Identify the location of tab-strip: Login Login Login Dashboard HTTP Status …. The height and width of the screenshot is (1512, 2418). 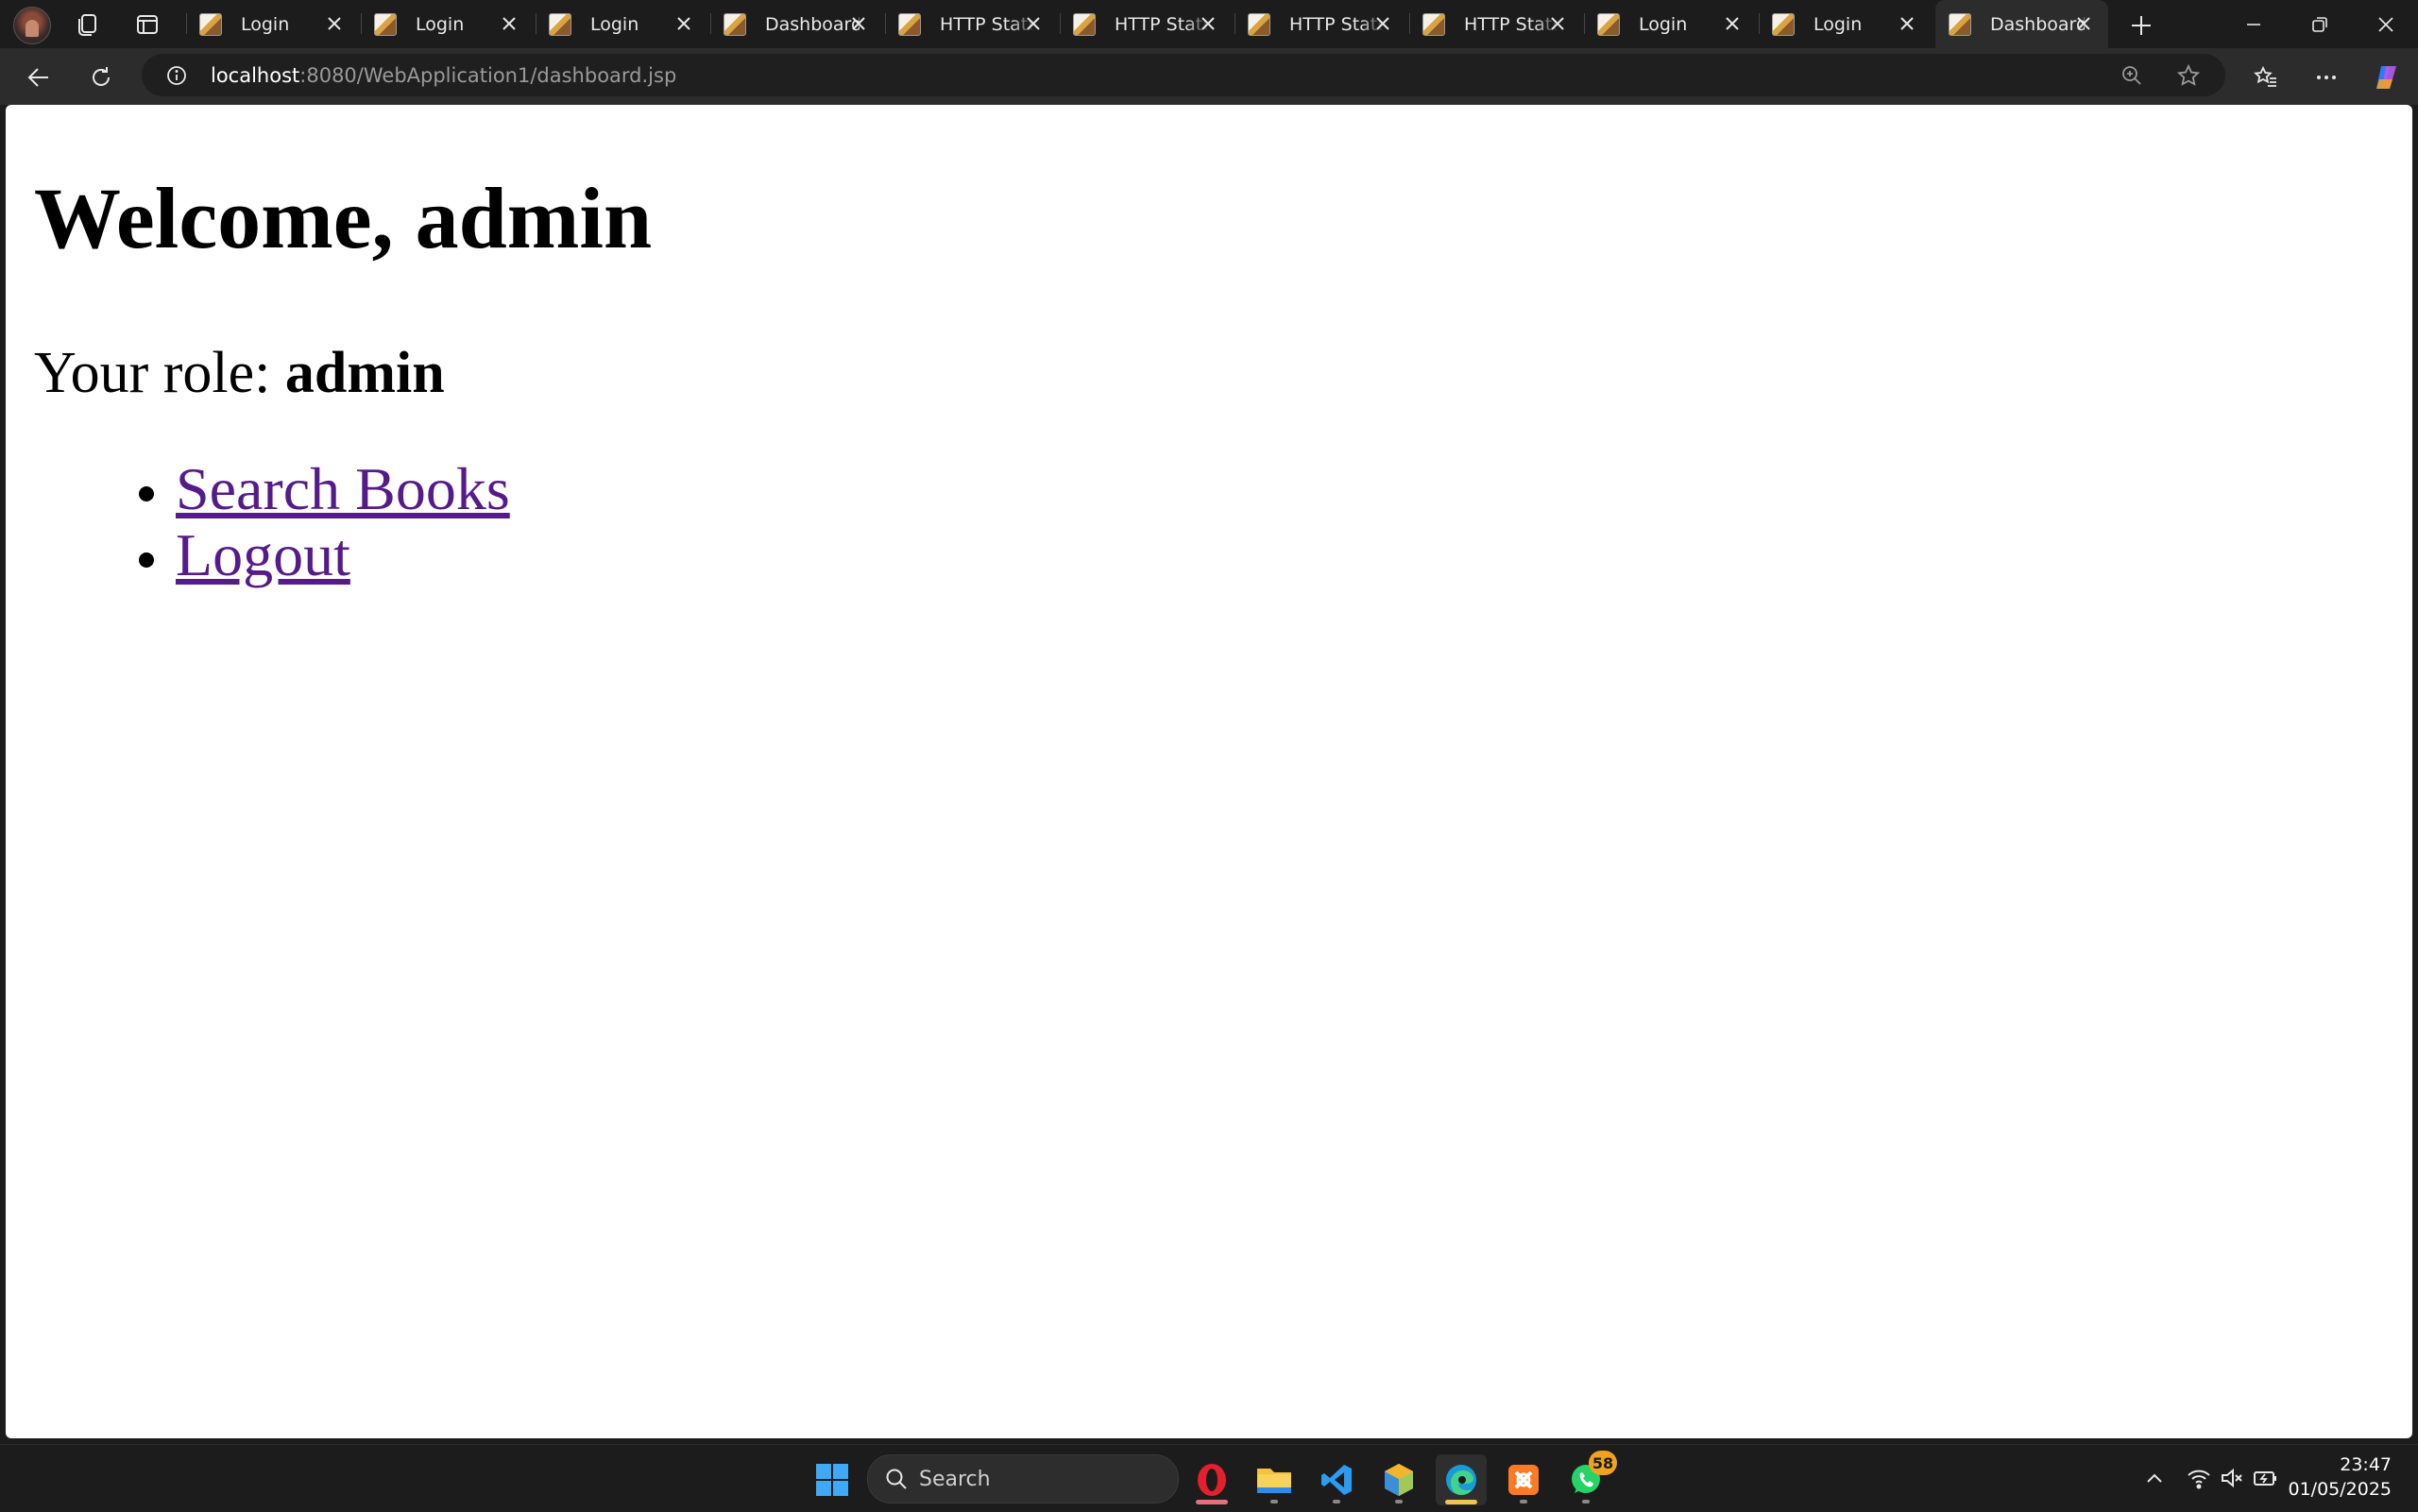
(1209, 24).